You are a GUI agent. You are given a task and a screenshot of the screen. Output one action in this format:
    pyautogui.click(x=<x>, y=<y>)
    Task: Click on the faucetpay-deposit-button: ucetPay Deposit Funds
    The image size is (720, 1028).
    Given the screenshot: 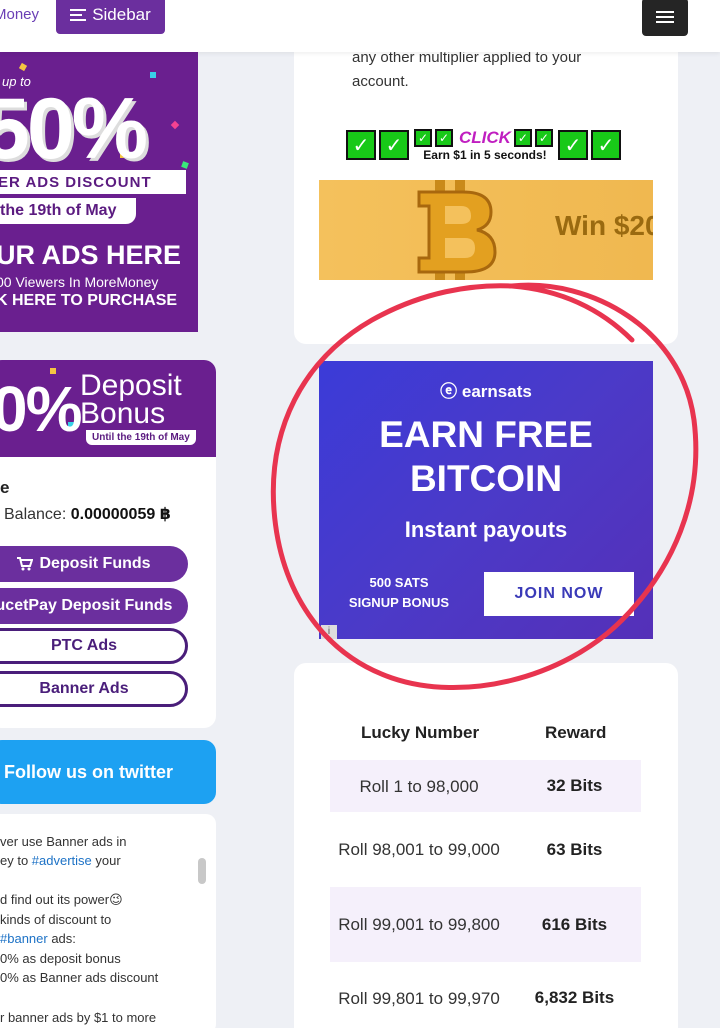 What is the action you would take?
    pyautogui.click(x=94, y=606)
    